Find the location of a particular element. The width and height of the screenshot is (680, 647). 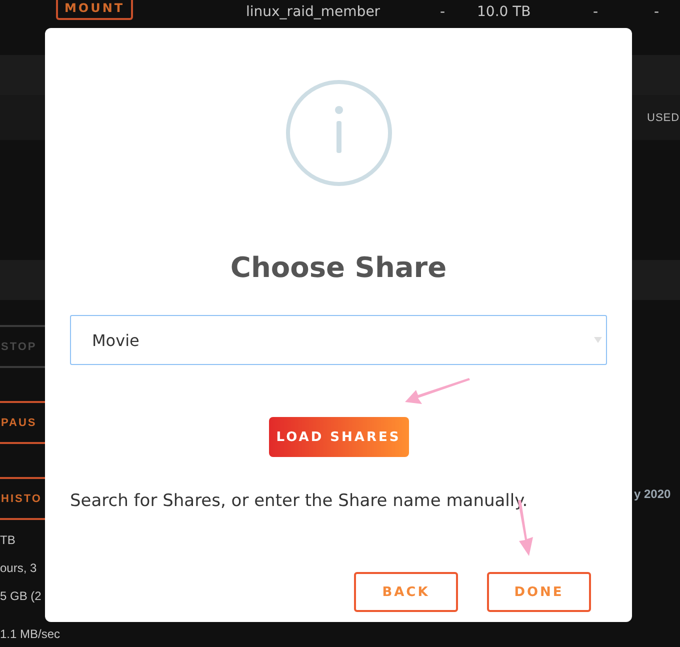

table-cell-text: 10.0 TB is located at coordinates (504, 12).